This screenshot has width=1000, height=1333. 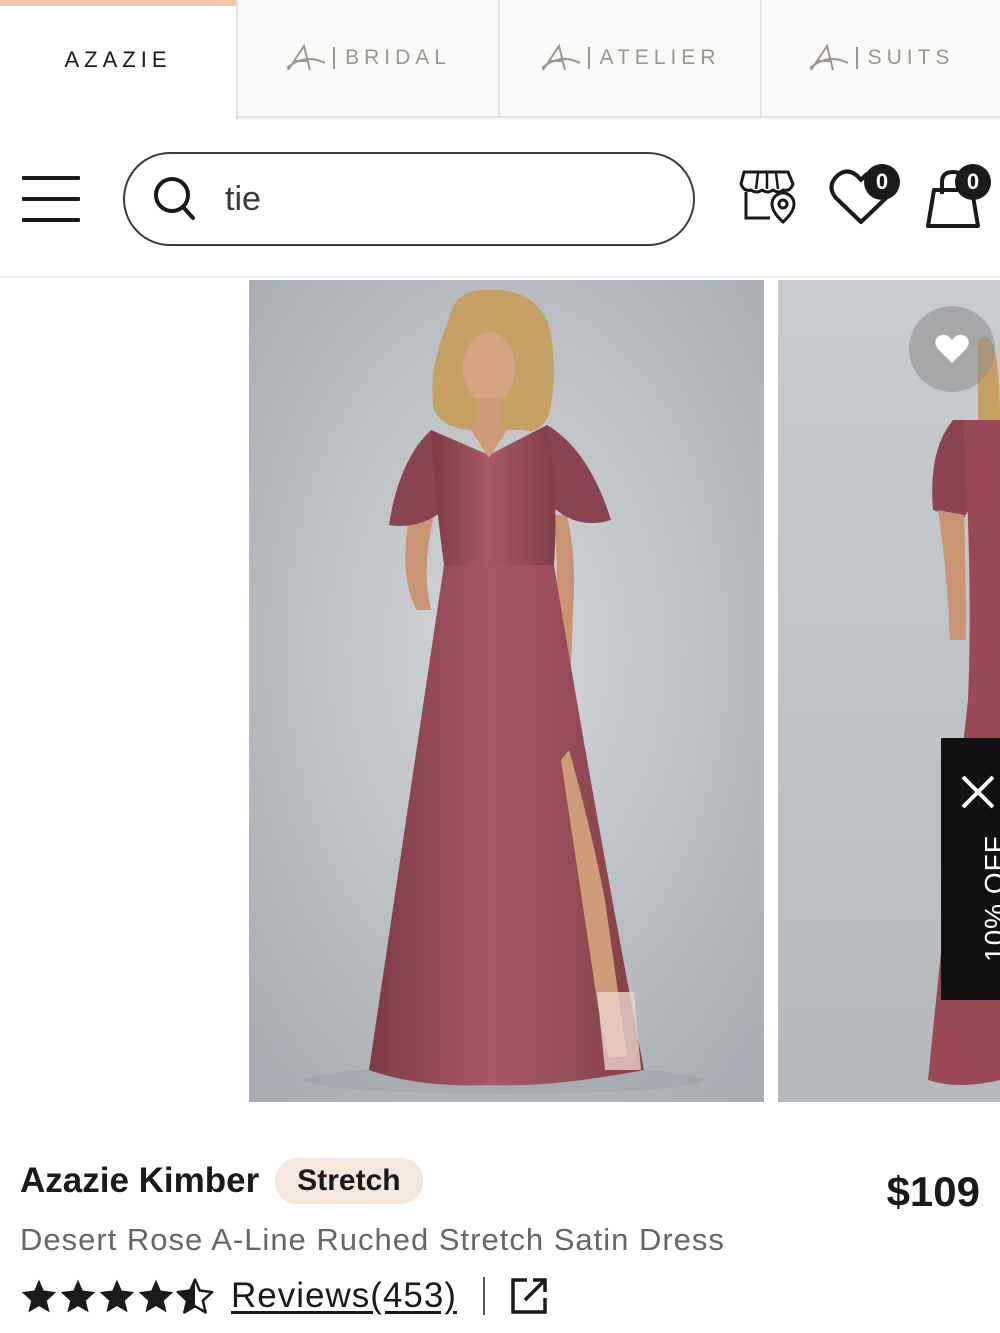 What do you see at coordinates (768, 196) in the screenshot?
I see `store-locator-icon` at bounding box center [768, 196].